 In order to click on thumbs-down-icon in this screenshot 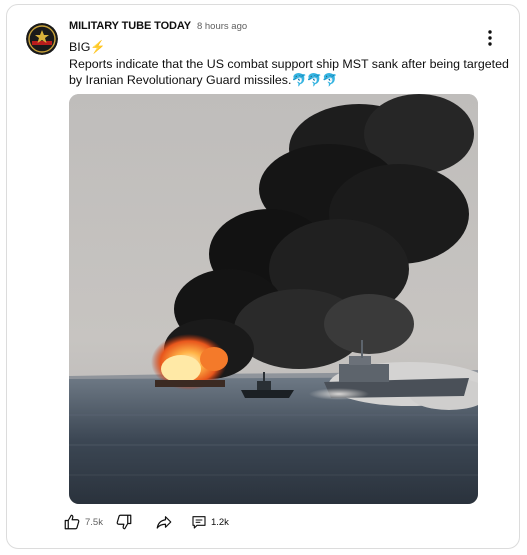, I will do `click(124, 522)`.